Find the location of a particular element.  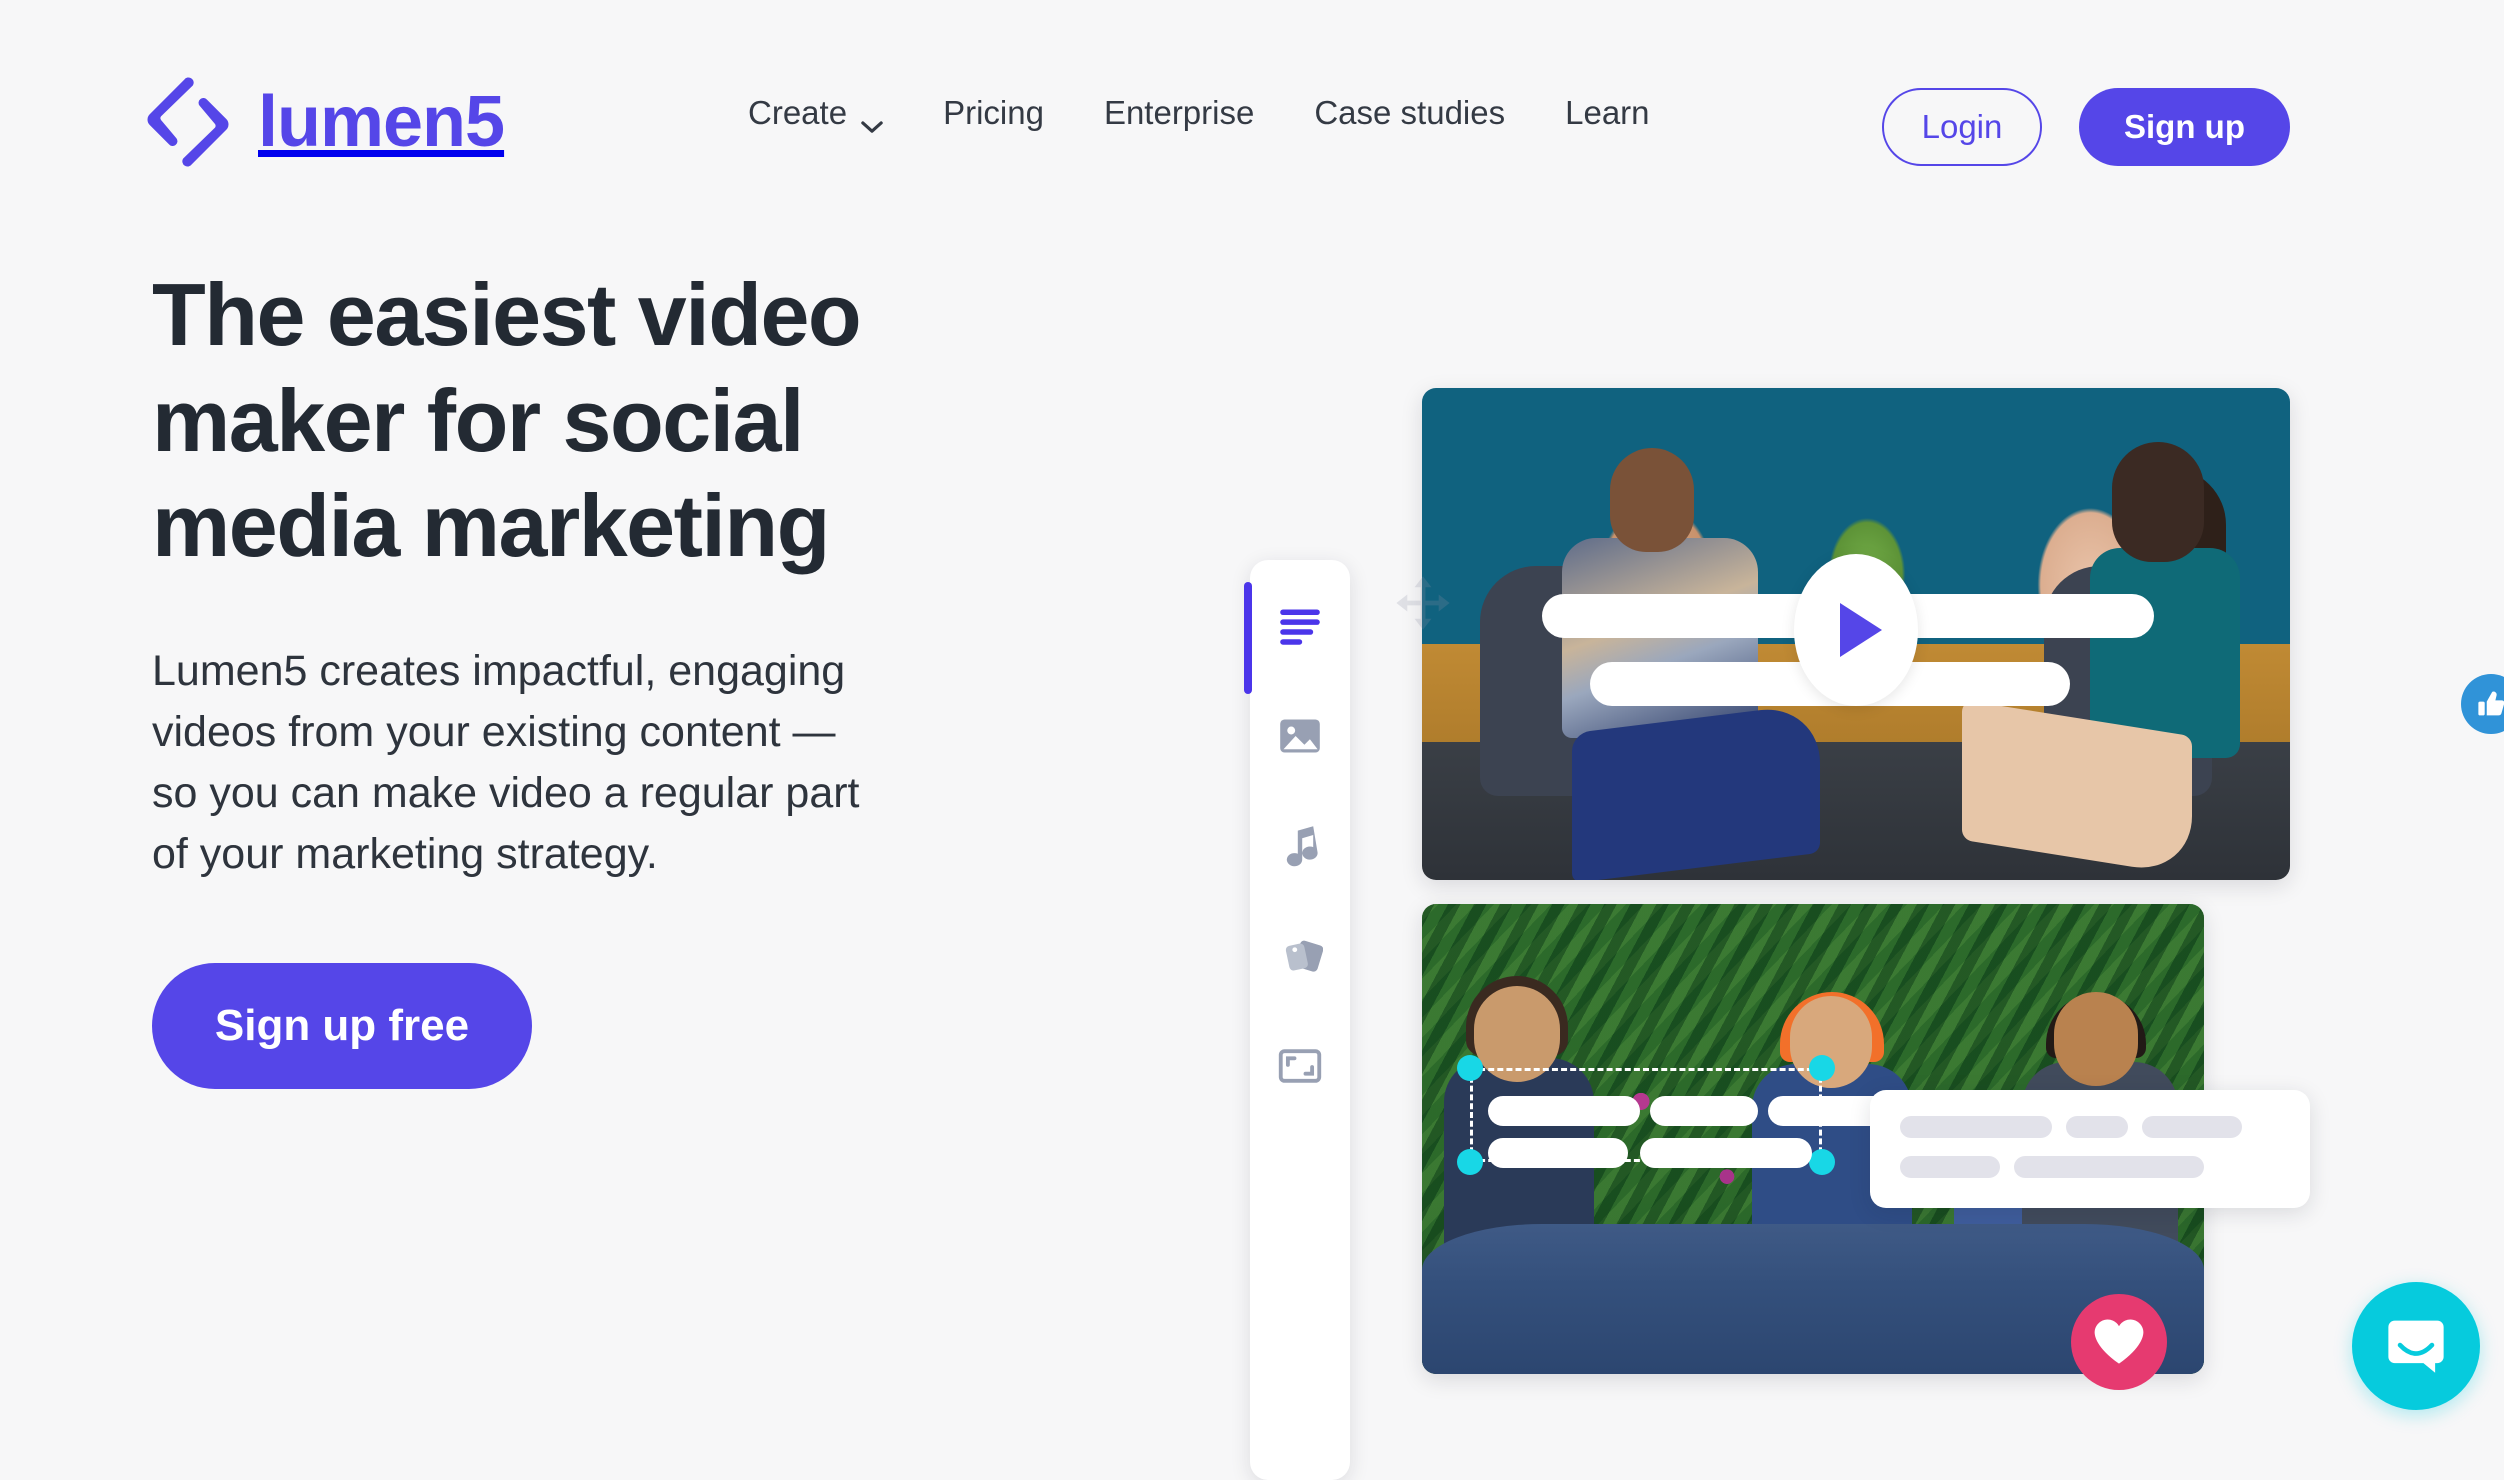

brand-logo-link: lumen5 is located at coordinates (322, 122).